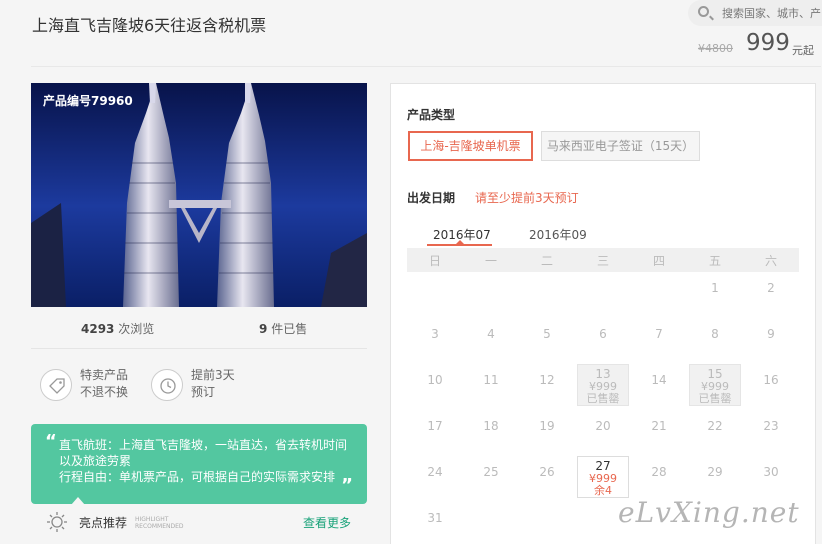 This screenshot has height=544, width=822. What do you see at coordinates (470, 146) in the screenshot?
I see `option-flight: 上海-吉隆坡单机票` at bounding box center [470, 146].